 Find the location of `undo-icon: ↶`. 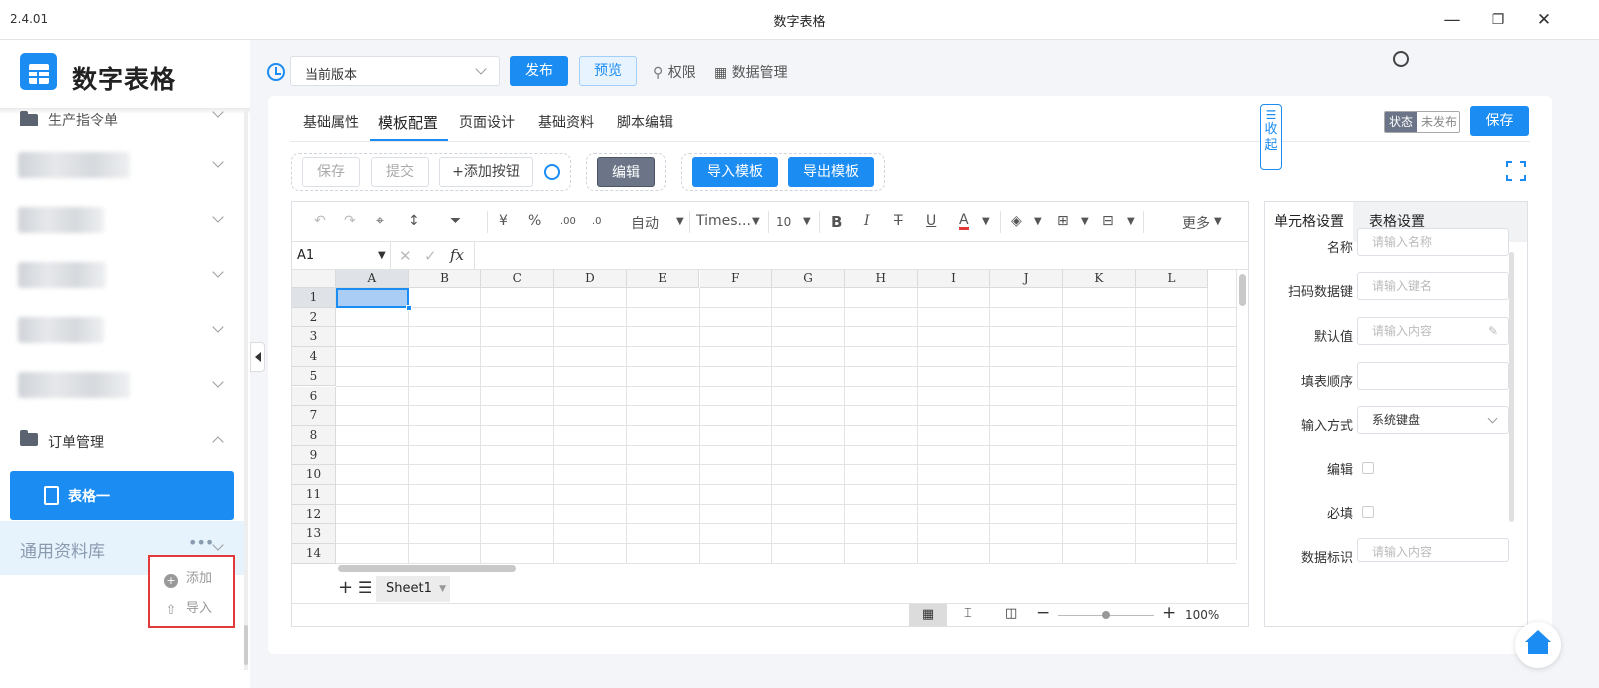

undo-icon: ↶ is located at coordinates (320, 221).